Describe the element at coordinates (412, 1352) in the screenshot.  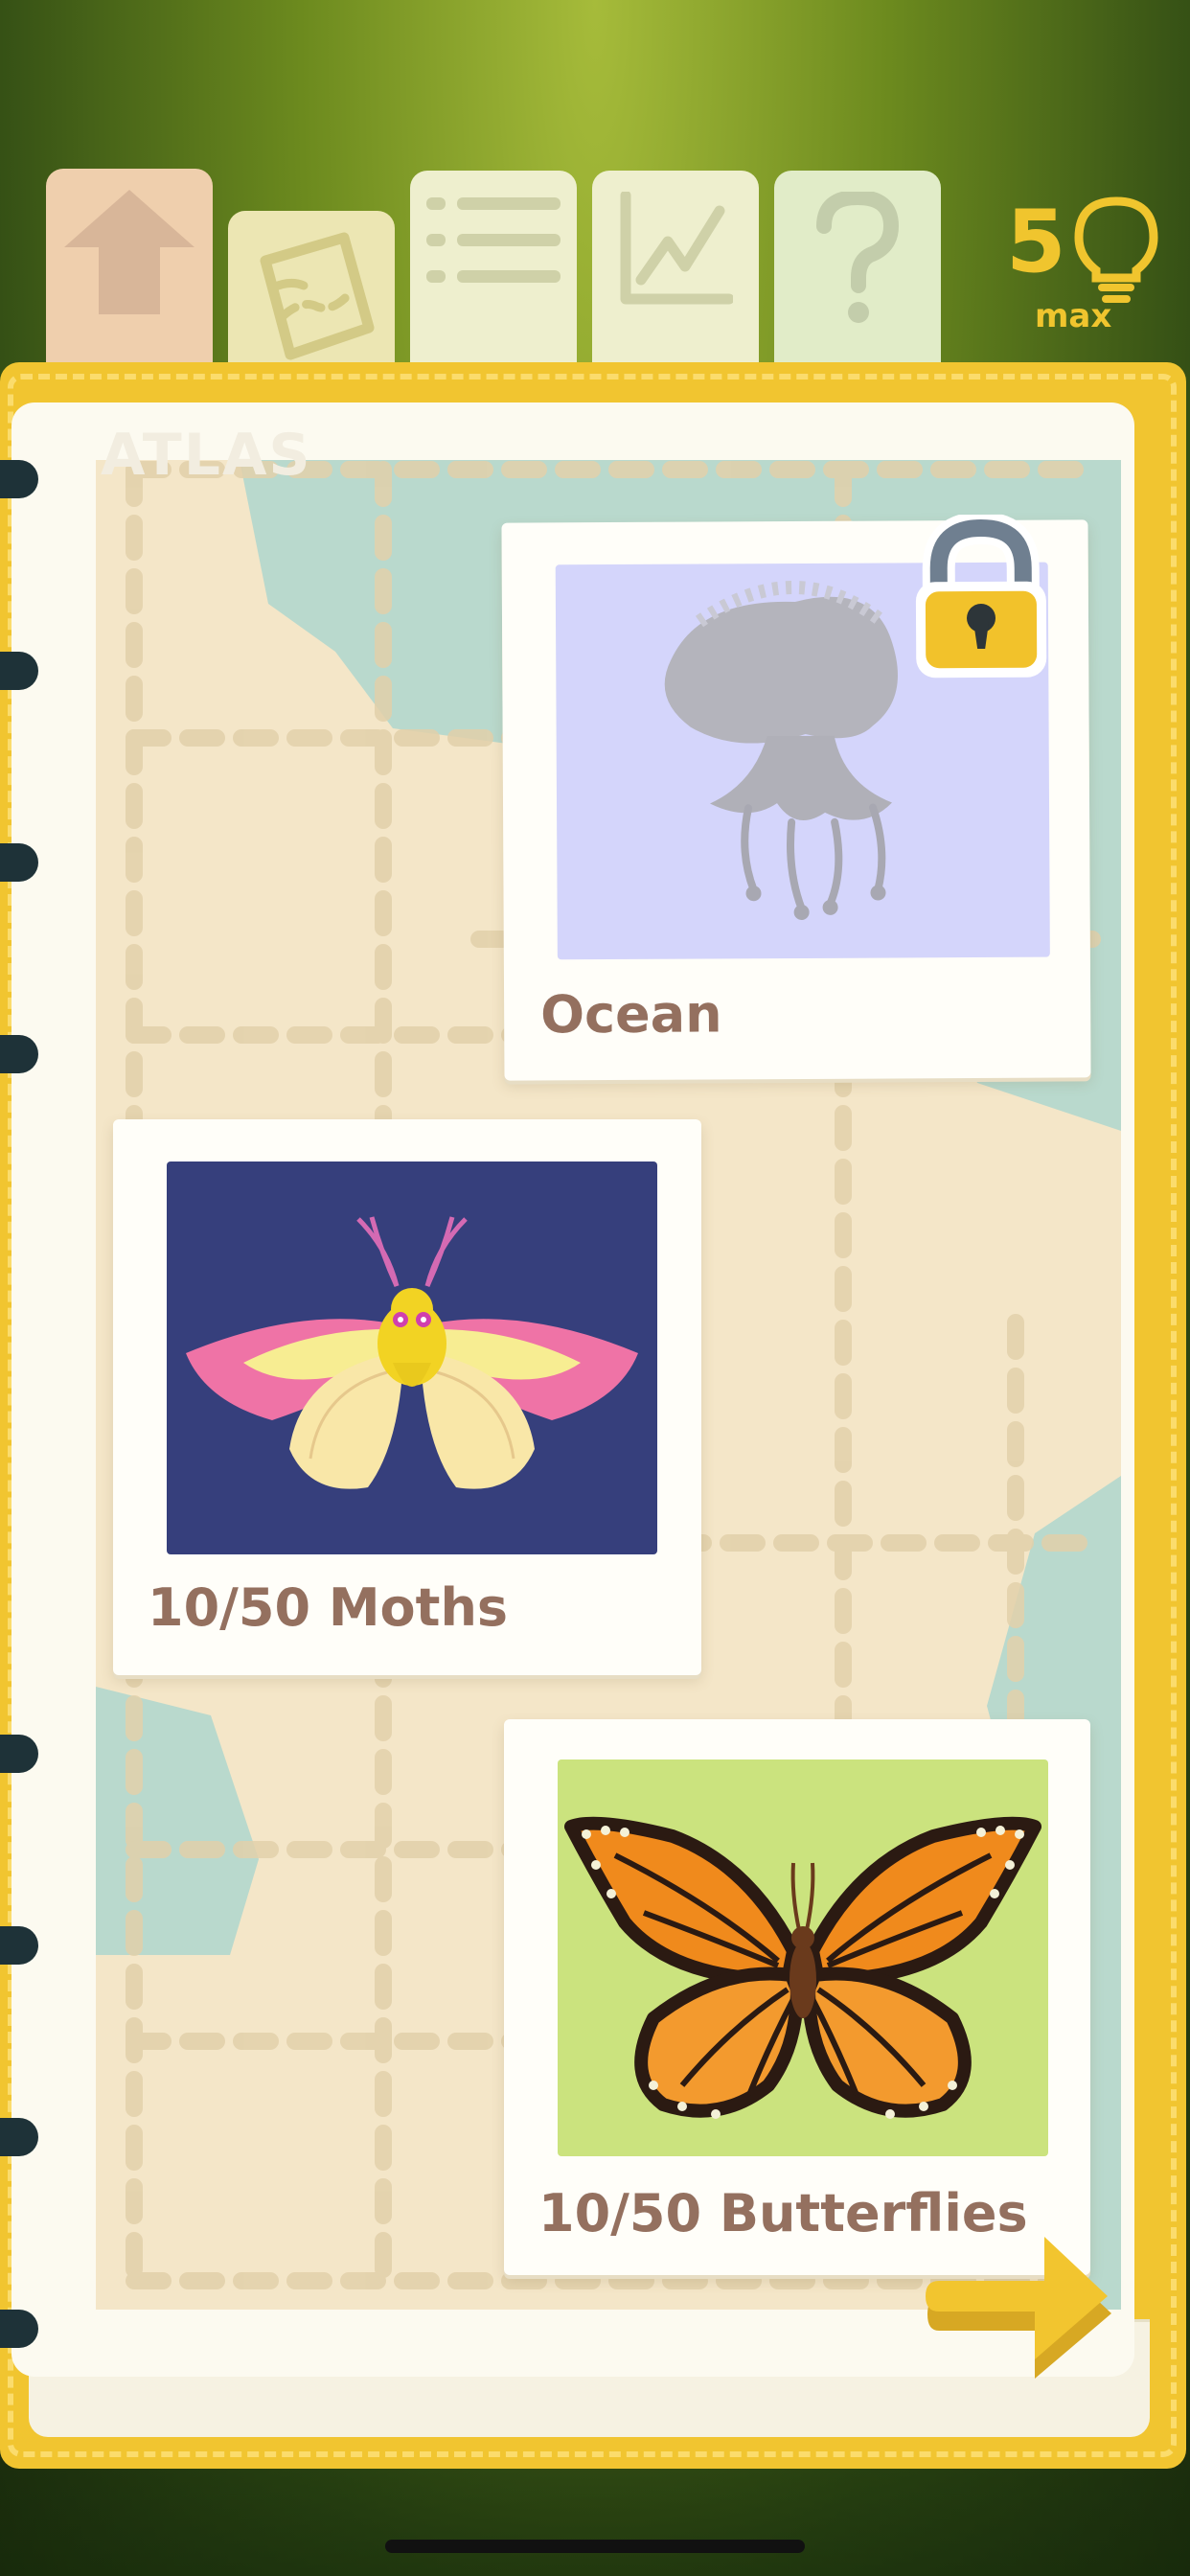
I see `rosy-maple-moth` at that location.